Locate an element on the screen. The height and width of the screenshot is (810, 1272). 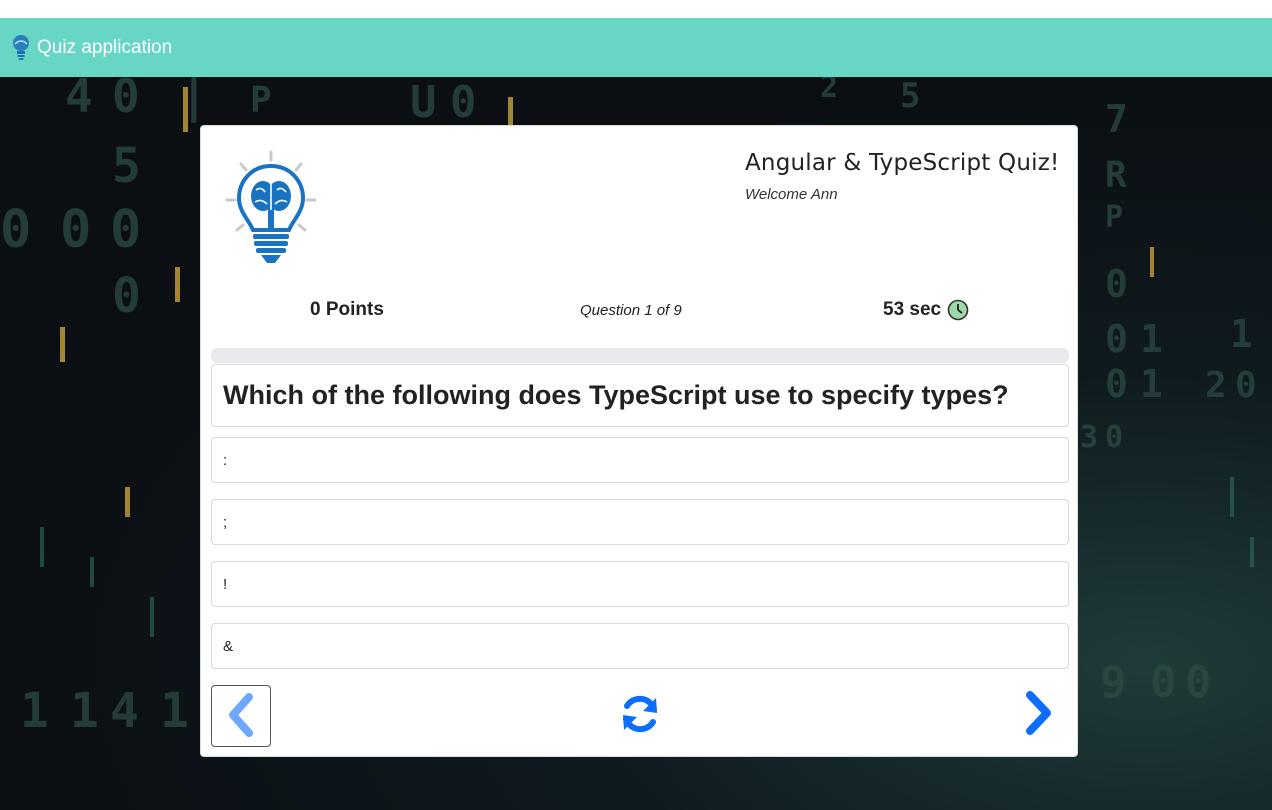
clock-icon is located at coordinates (958, 310).